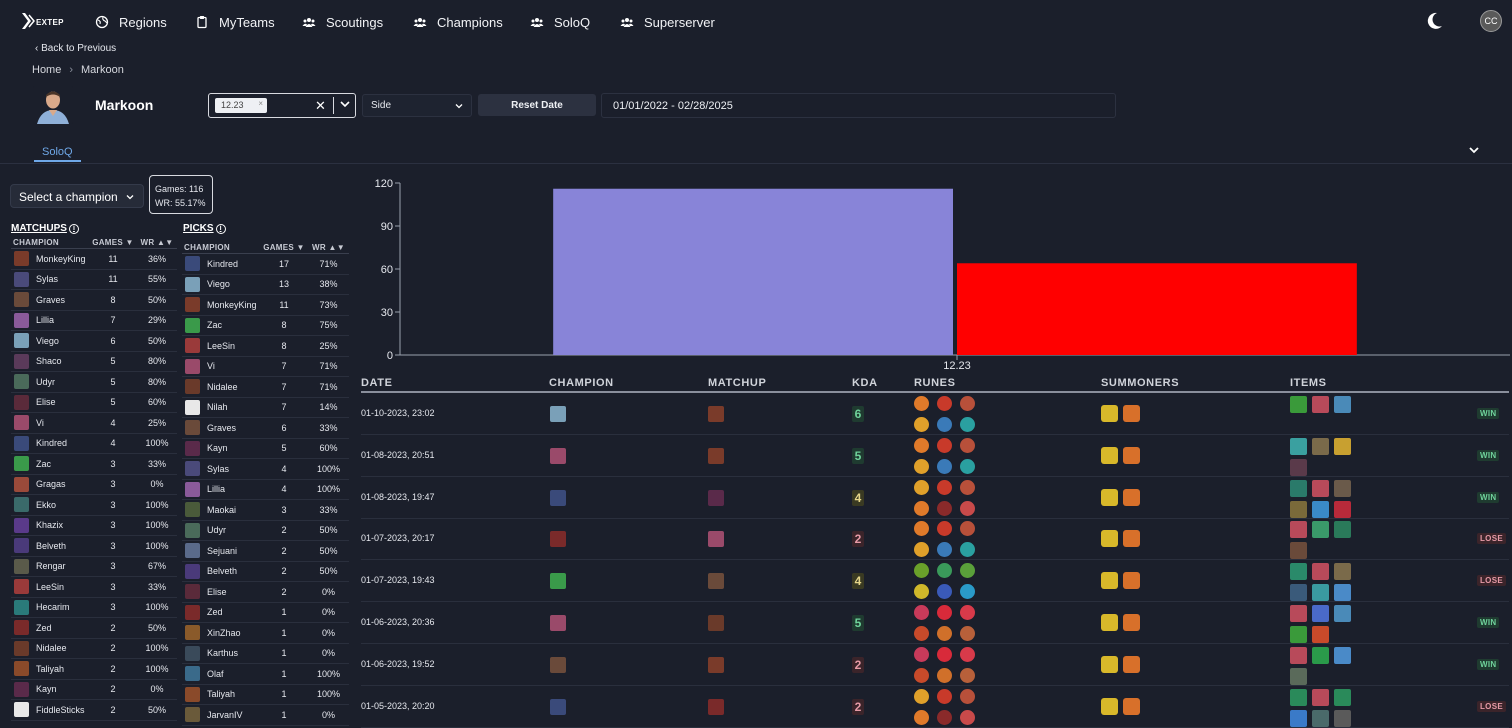  Describe the element at coordinates (94, 362) in the screenshot. I see `table-row: Shaco 5 80%` at that location.